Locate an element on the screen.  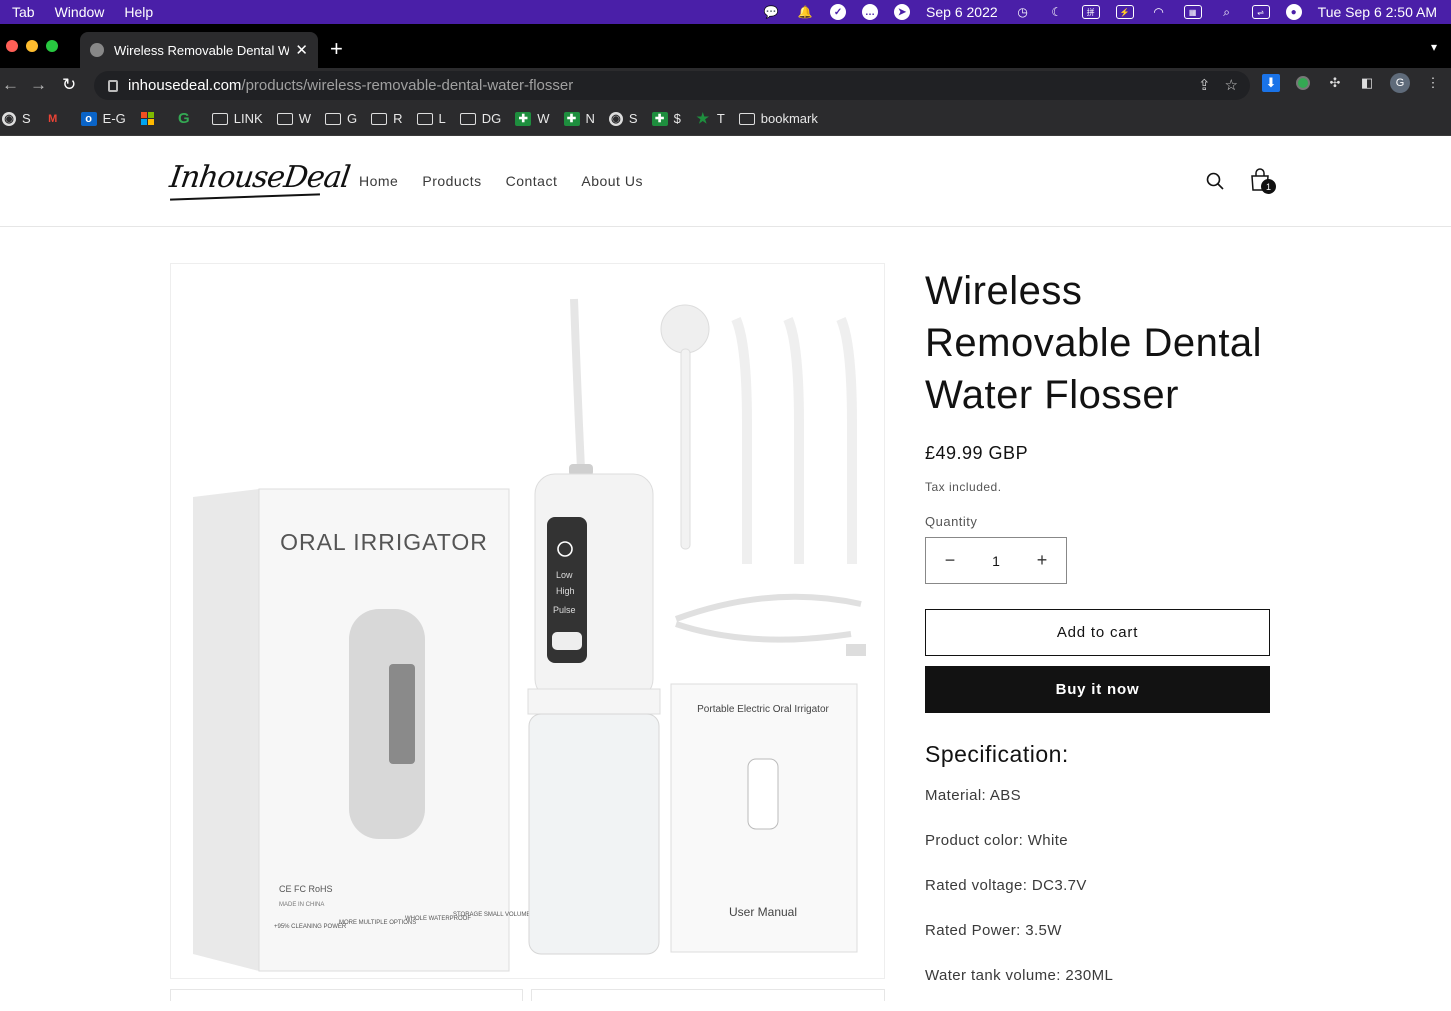
download-extension-icon: ⬇ is located at coordinates (1271, 83).